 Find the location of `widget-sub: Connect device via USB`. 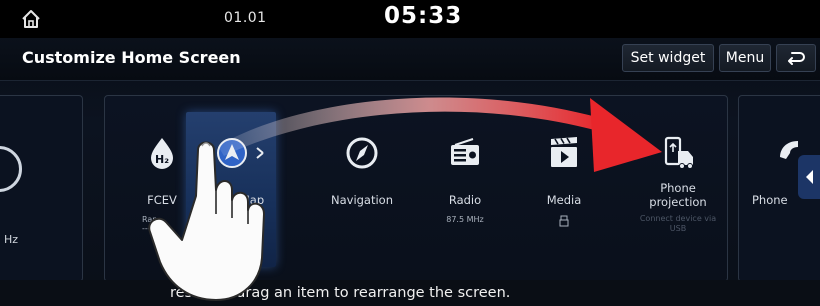

widget-sub: Connect device via USB is located at coordinates (678, 223).